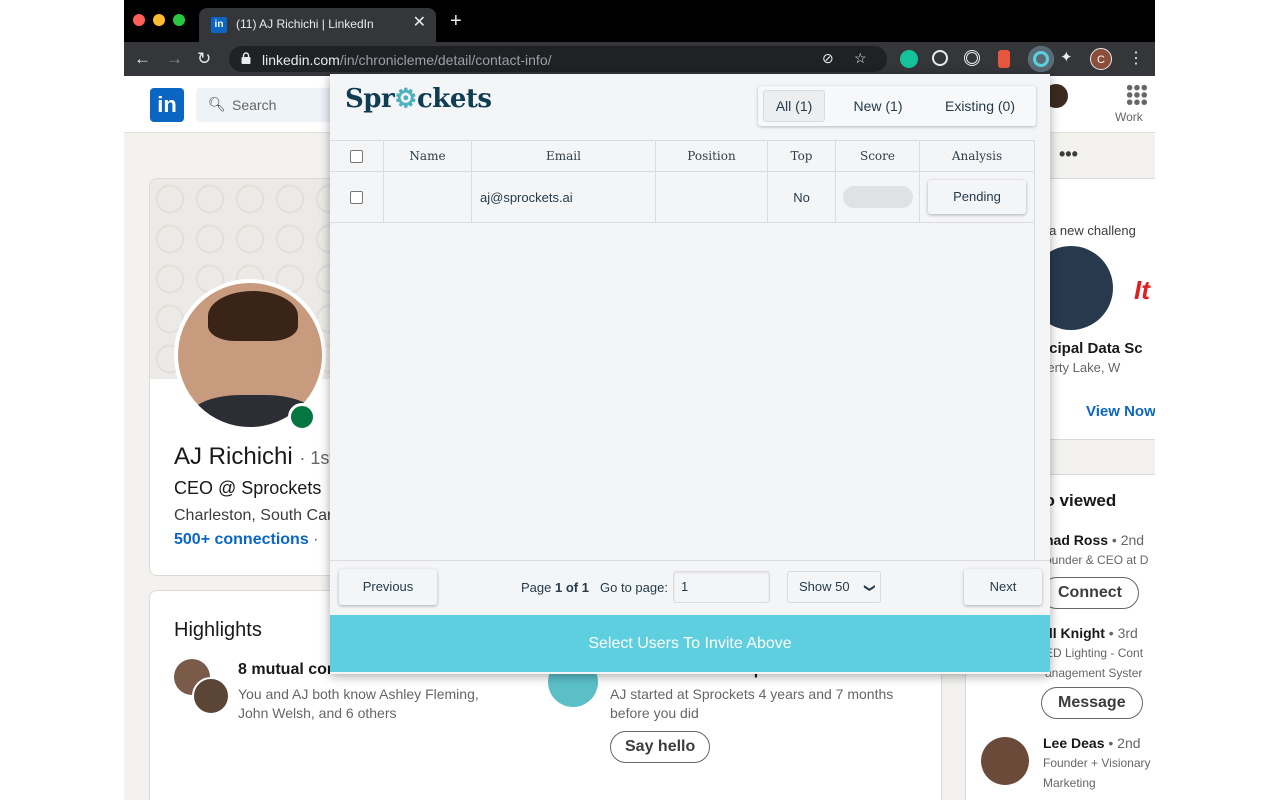 This screenshot has height=800, width=1280. I want to click on column-header-position: Position, so click(712, 156).